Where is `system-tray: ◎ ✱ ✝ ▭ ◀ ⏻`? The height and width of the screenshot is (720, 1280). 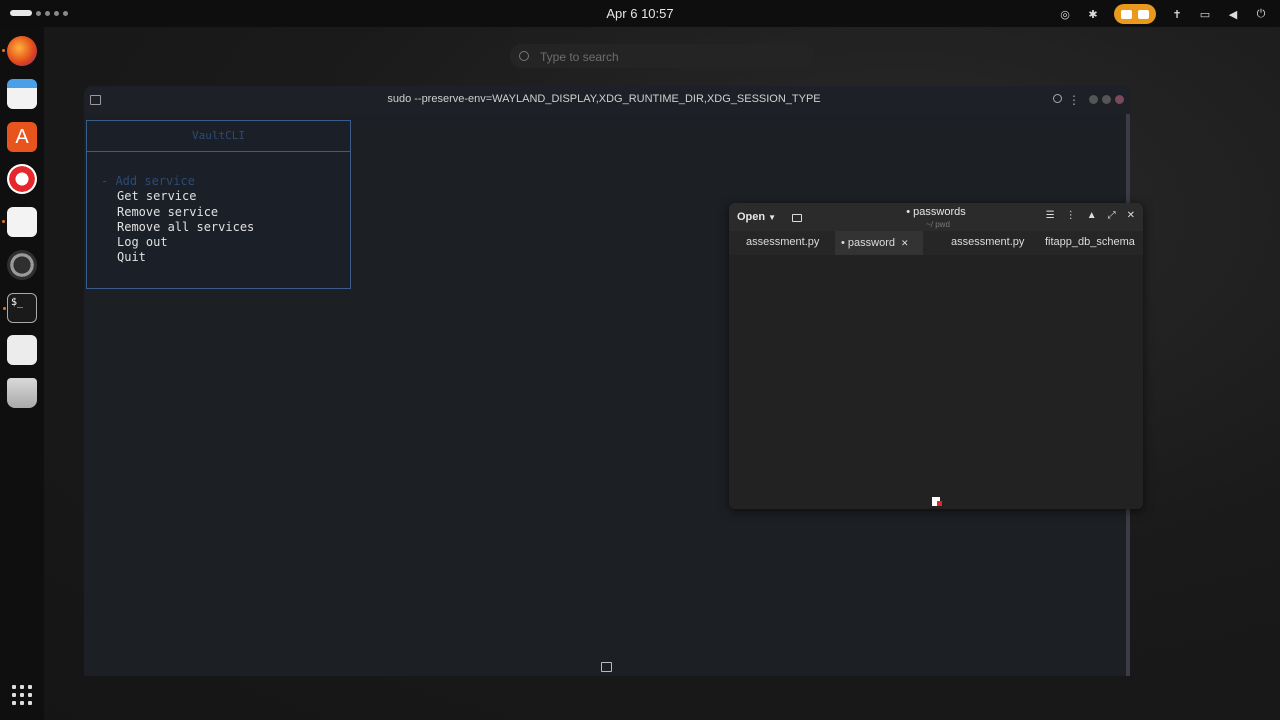 system-tray: ◎ ✱ ✝ ▭ ◀ ⏻ is located at coordinates (1163, 14).